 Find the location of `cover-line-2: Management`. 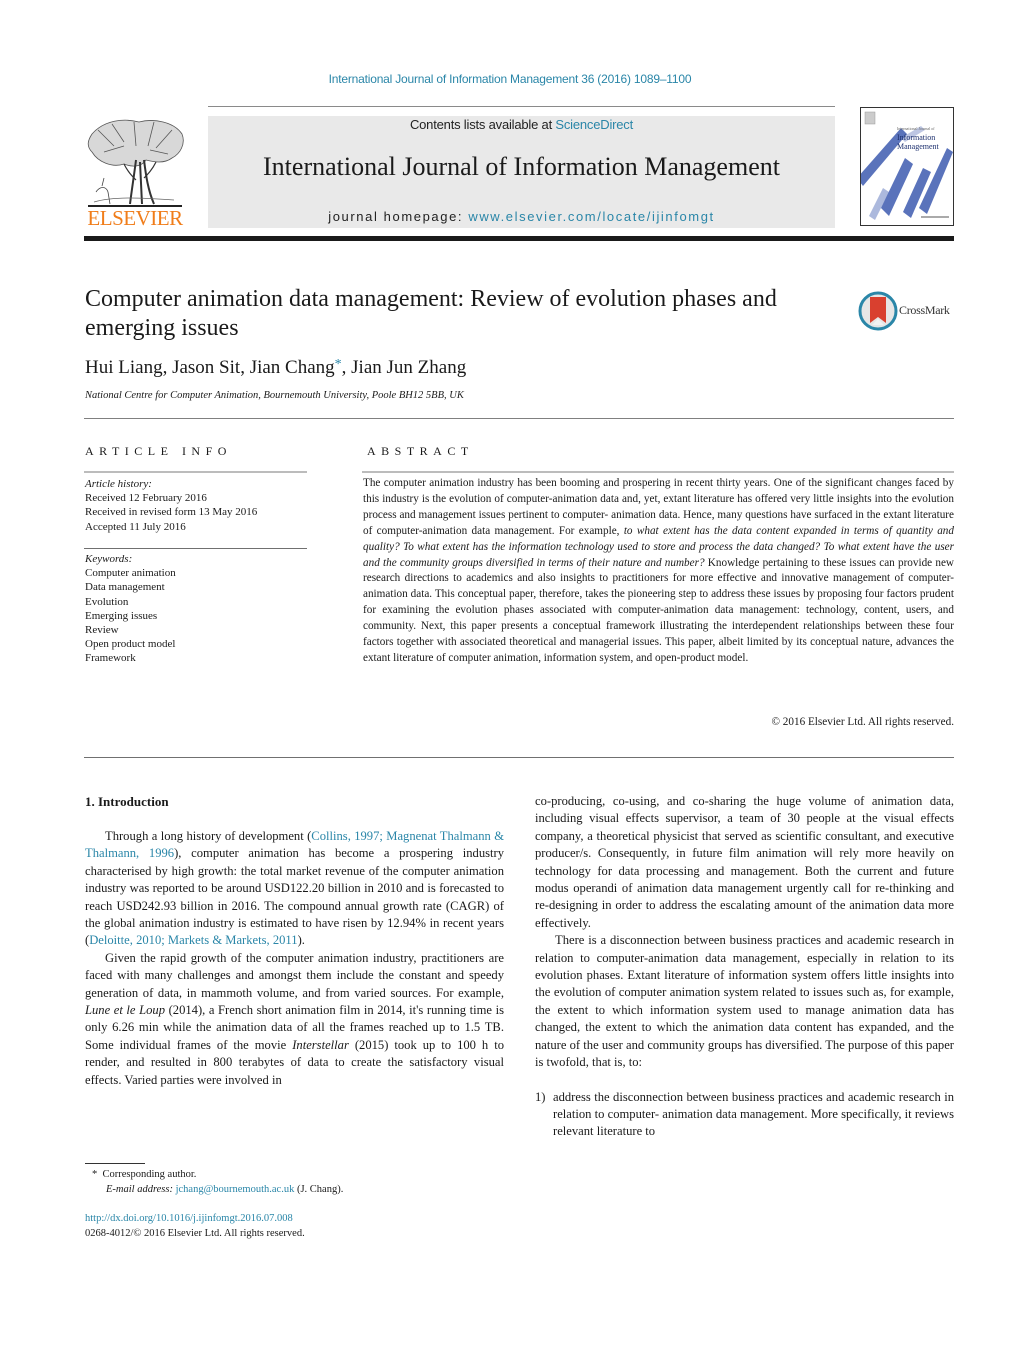

cover-line-2: Management is located at coordinates (918, 146).